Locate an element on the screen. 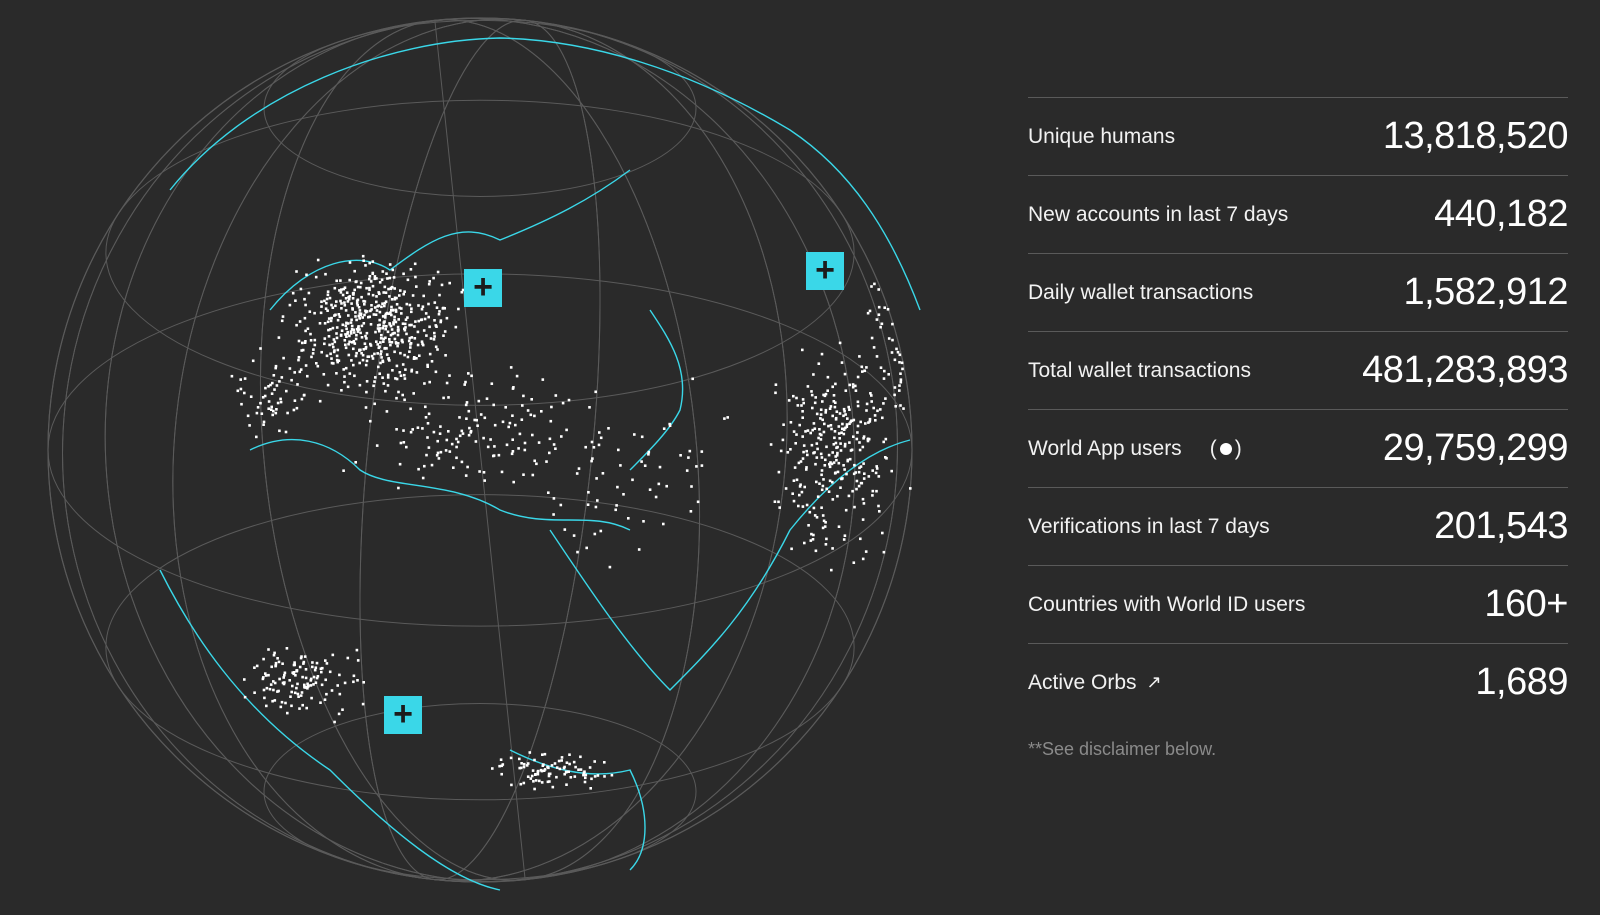  africa-marker: + is located at coordinates (403, 715).